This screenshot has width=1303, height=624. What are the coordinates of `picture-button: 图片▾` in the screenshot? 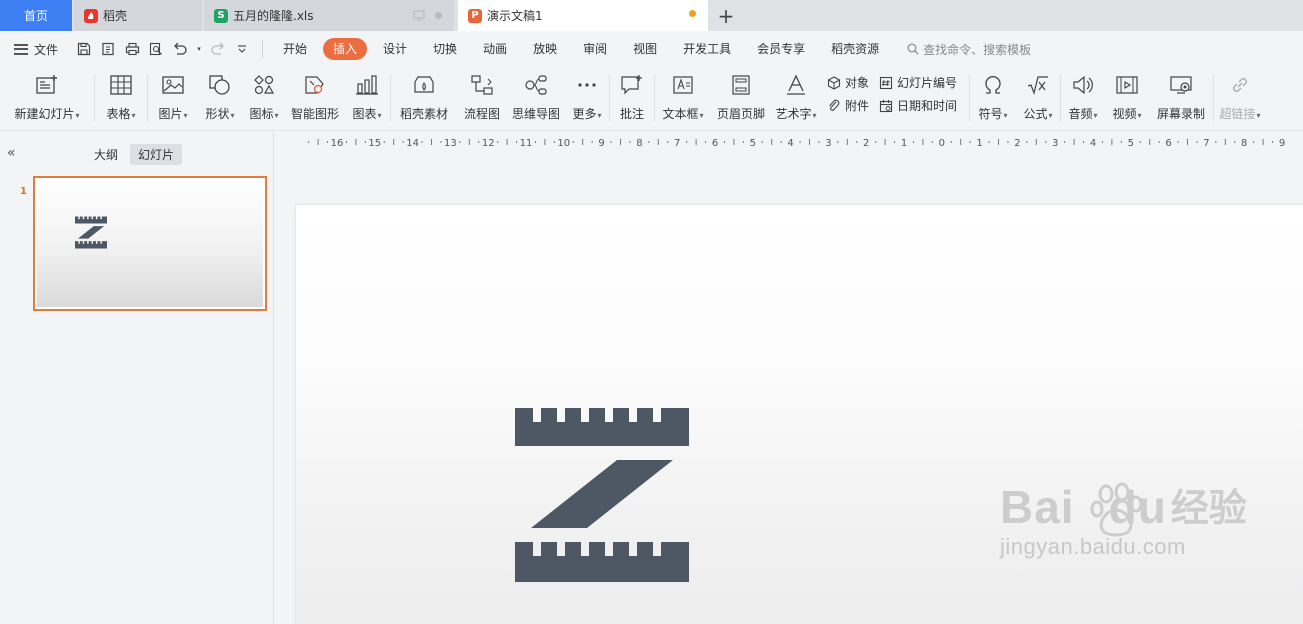 It's located at (173, 98).